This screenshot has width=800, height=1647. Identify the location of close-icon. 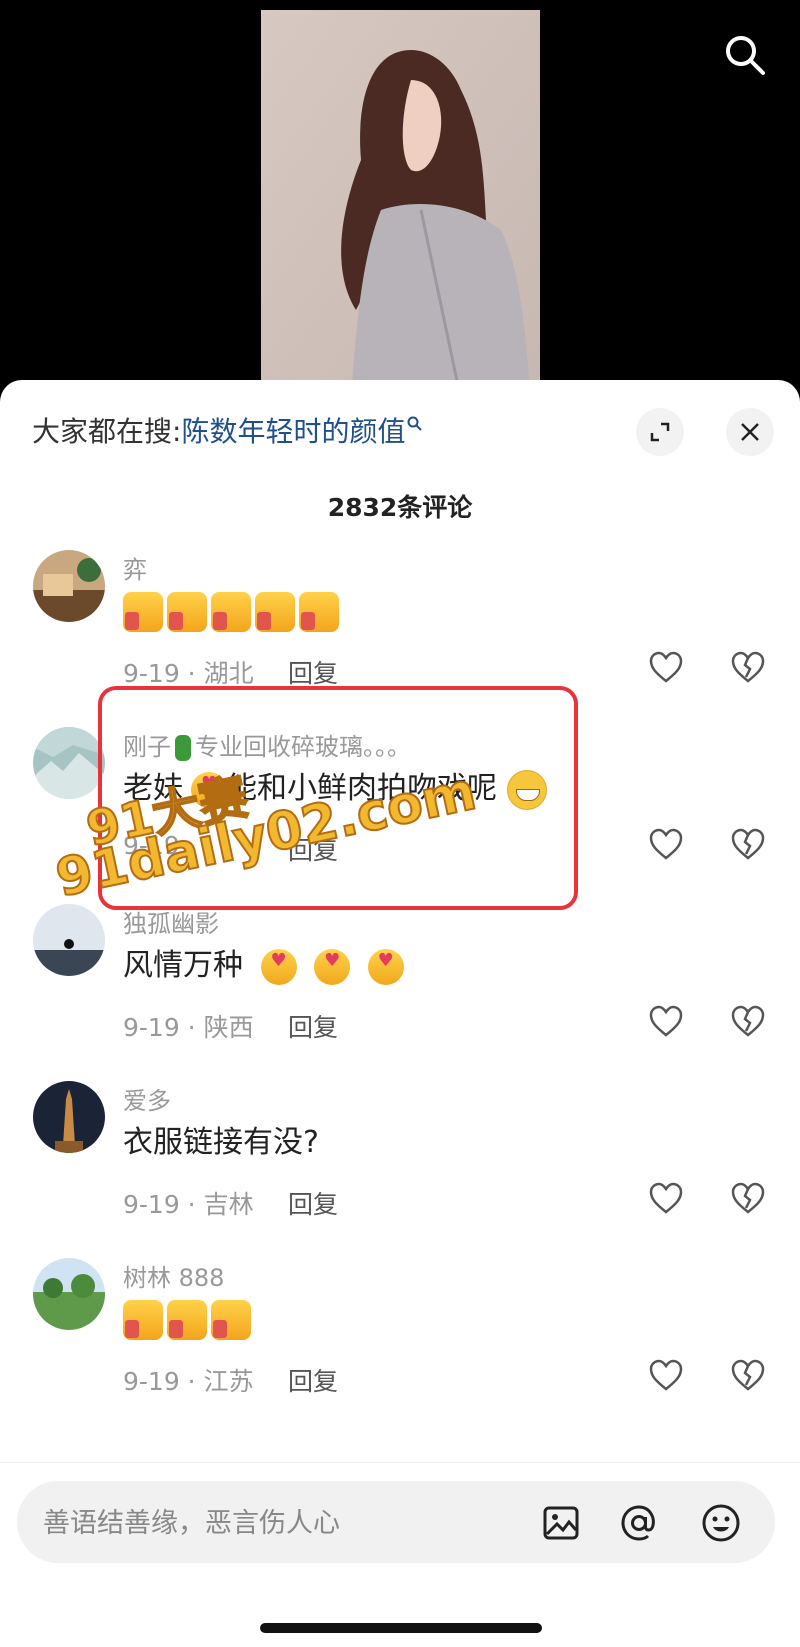
(750, 432).